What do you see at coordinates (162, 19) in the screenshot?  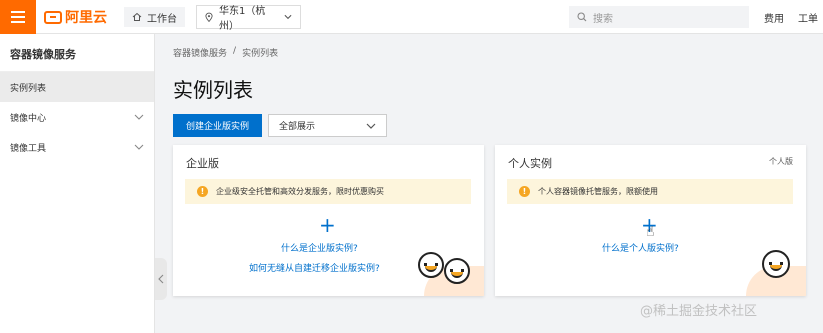 I see `workbench-label: 工作台` at bounding box center [162, 19].